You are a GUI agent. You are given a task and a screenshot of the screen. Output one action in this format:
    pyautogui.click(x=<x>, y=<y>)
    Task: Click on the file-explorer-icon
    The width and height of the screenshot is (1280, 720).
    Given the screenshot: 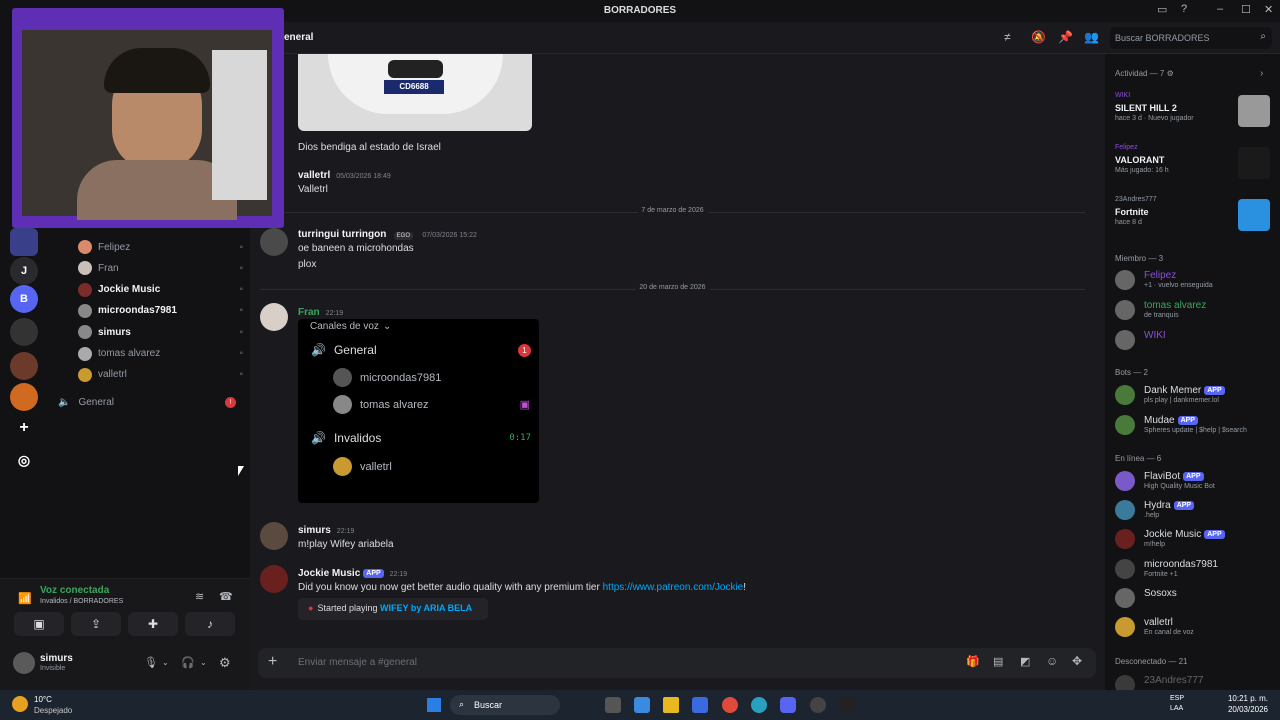 What is the action you would take?
    pyautogui.click(x=671, y=705)
    